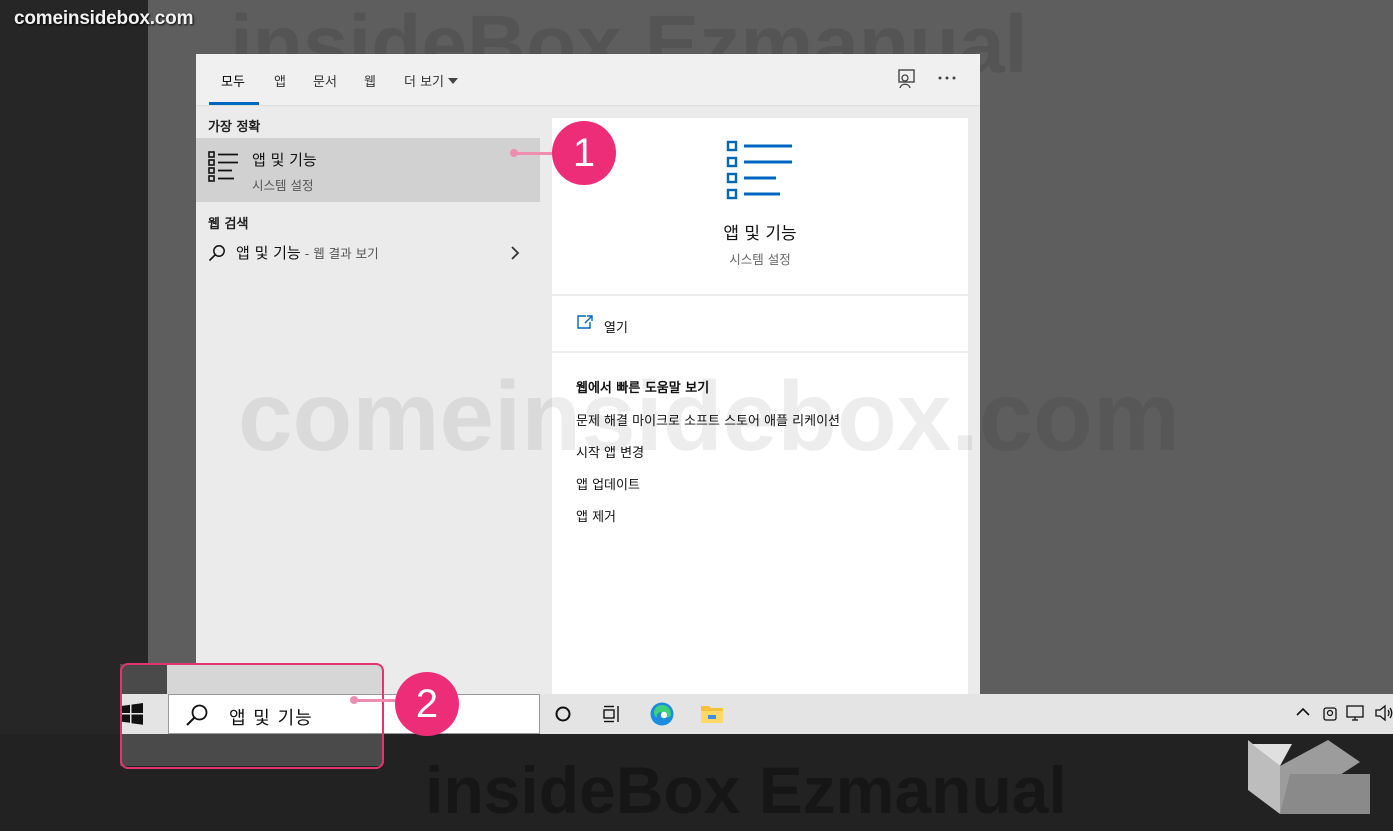 This screenshot has height=831, width=1393. I want to click on file-explorer-icon, so click(712, 714).